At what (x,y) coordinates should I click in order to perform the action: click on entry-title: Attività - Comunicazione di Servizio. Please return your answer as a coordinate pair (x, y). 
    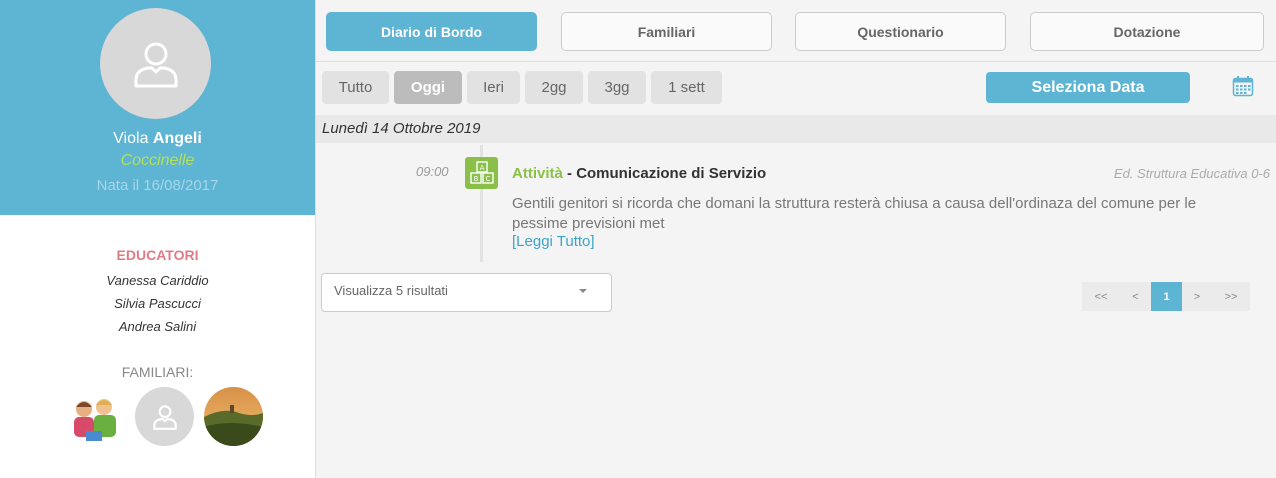
    Looking at the image, I should click on (639, 173).